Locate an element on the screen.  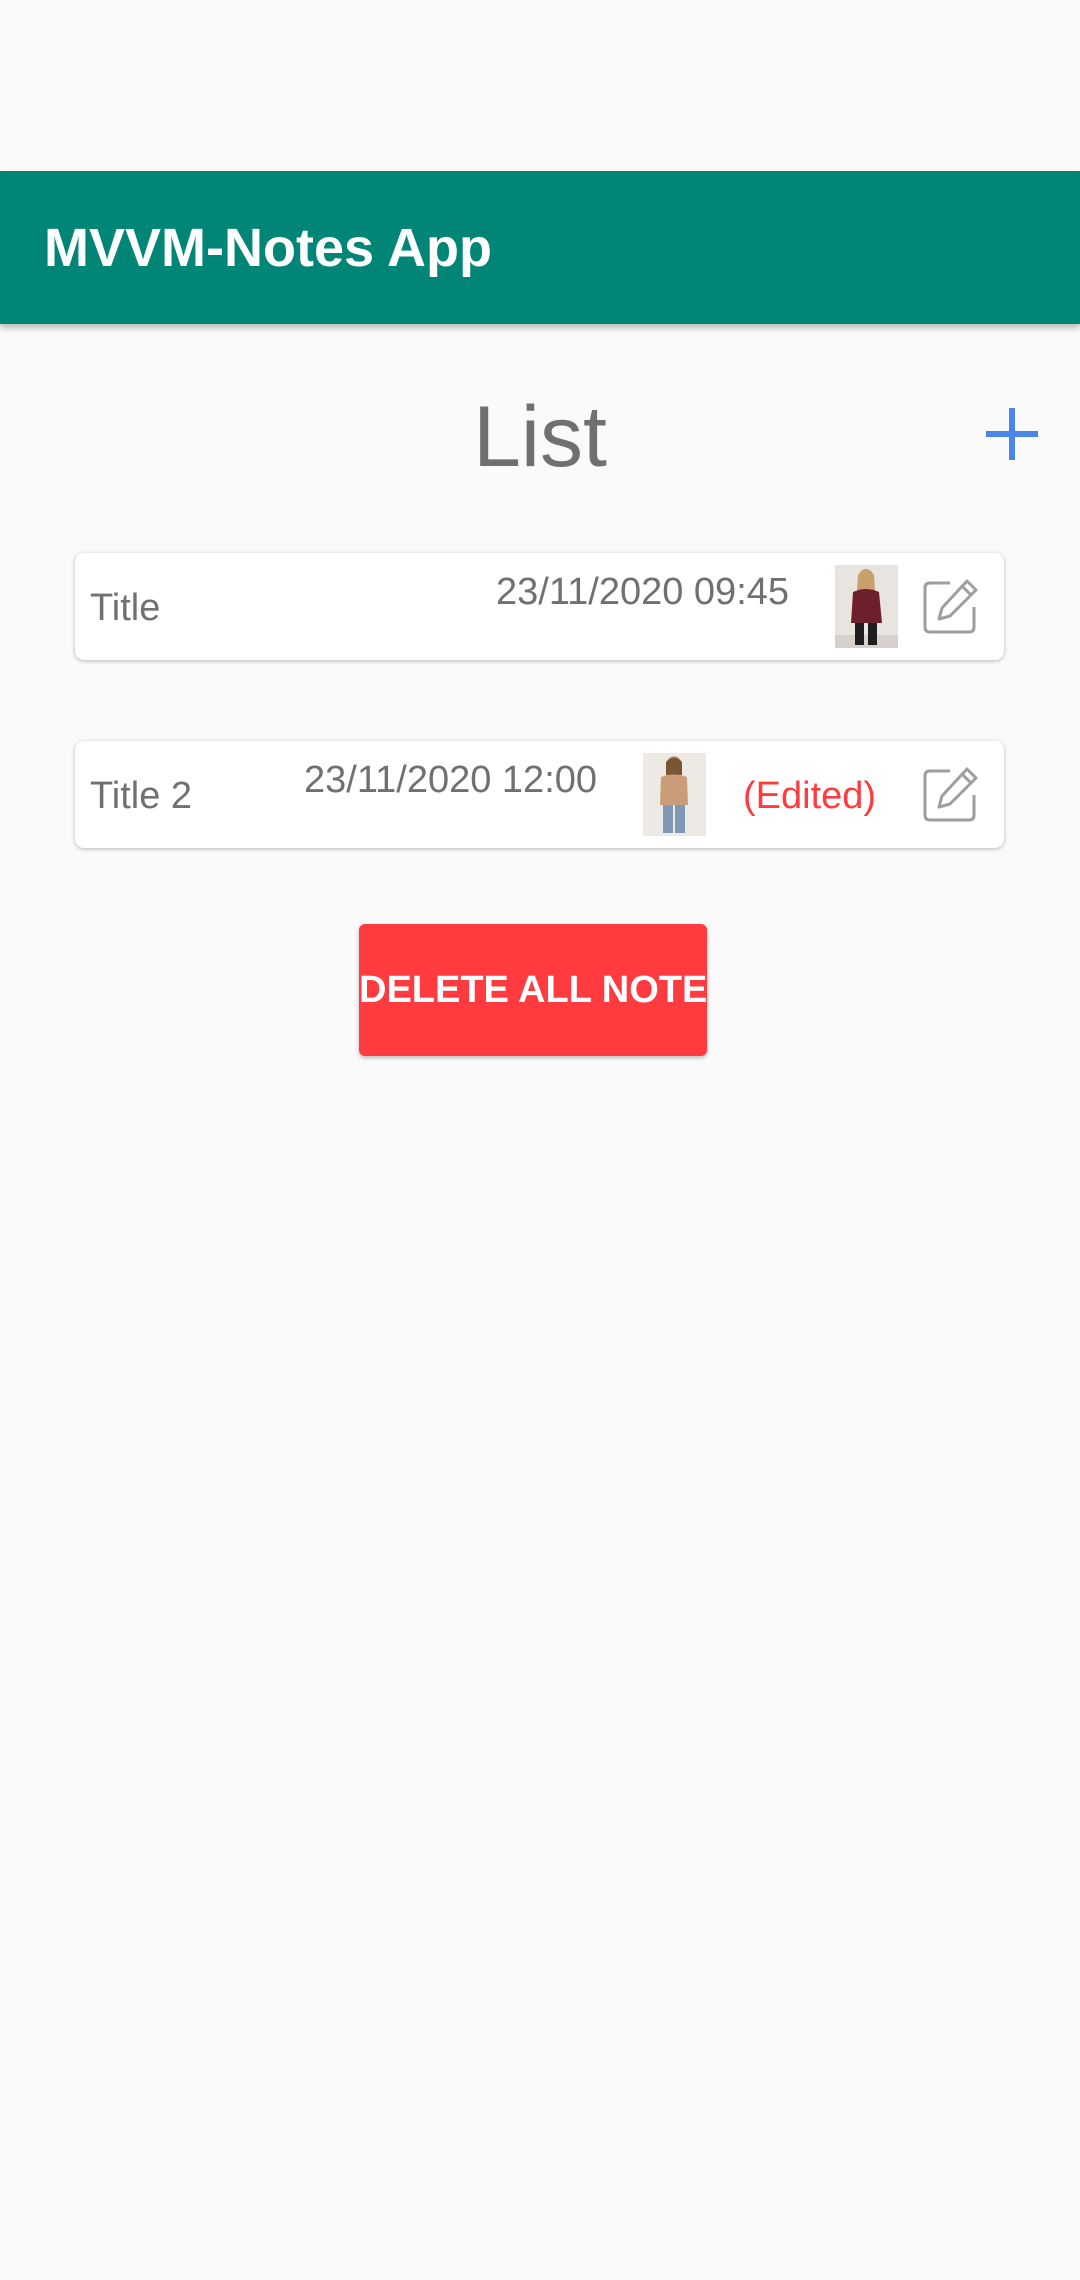
app-bar: MVVM-Notes App is located at coordinates (540, 247).